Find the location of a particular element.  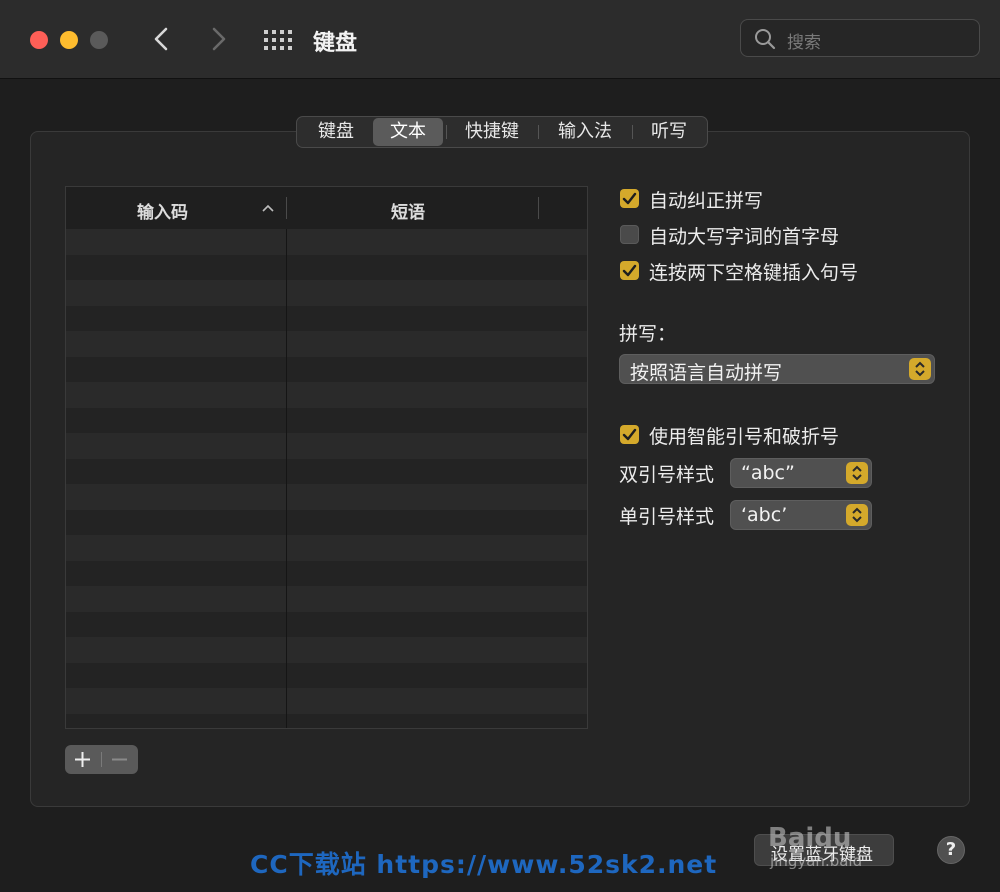

smart-quotes-checkbox is located at coordinates (629, 434).